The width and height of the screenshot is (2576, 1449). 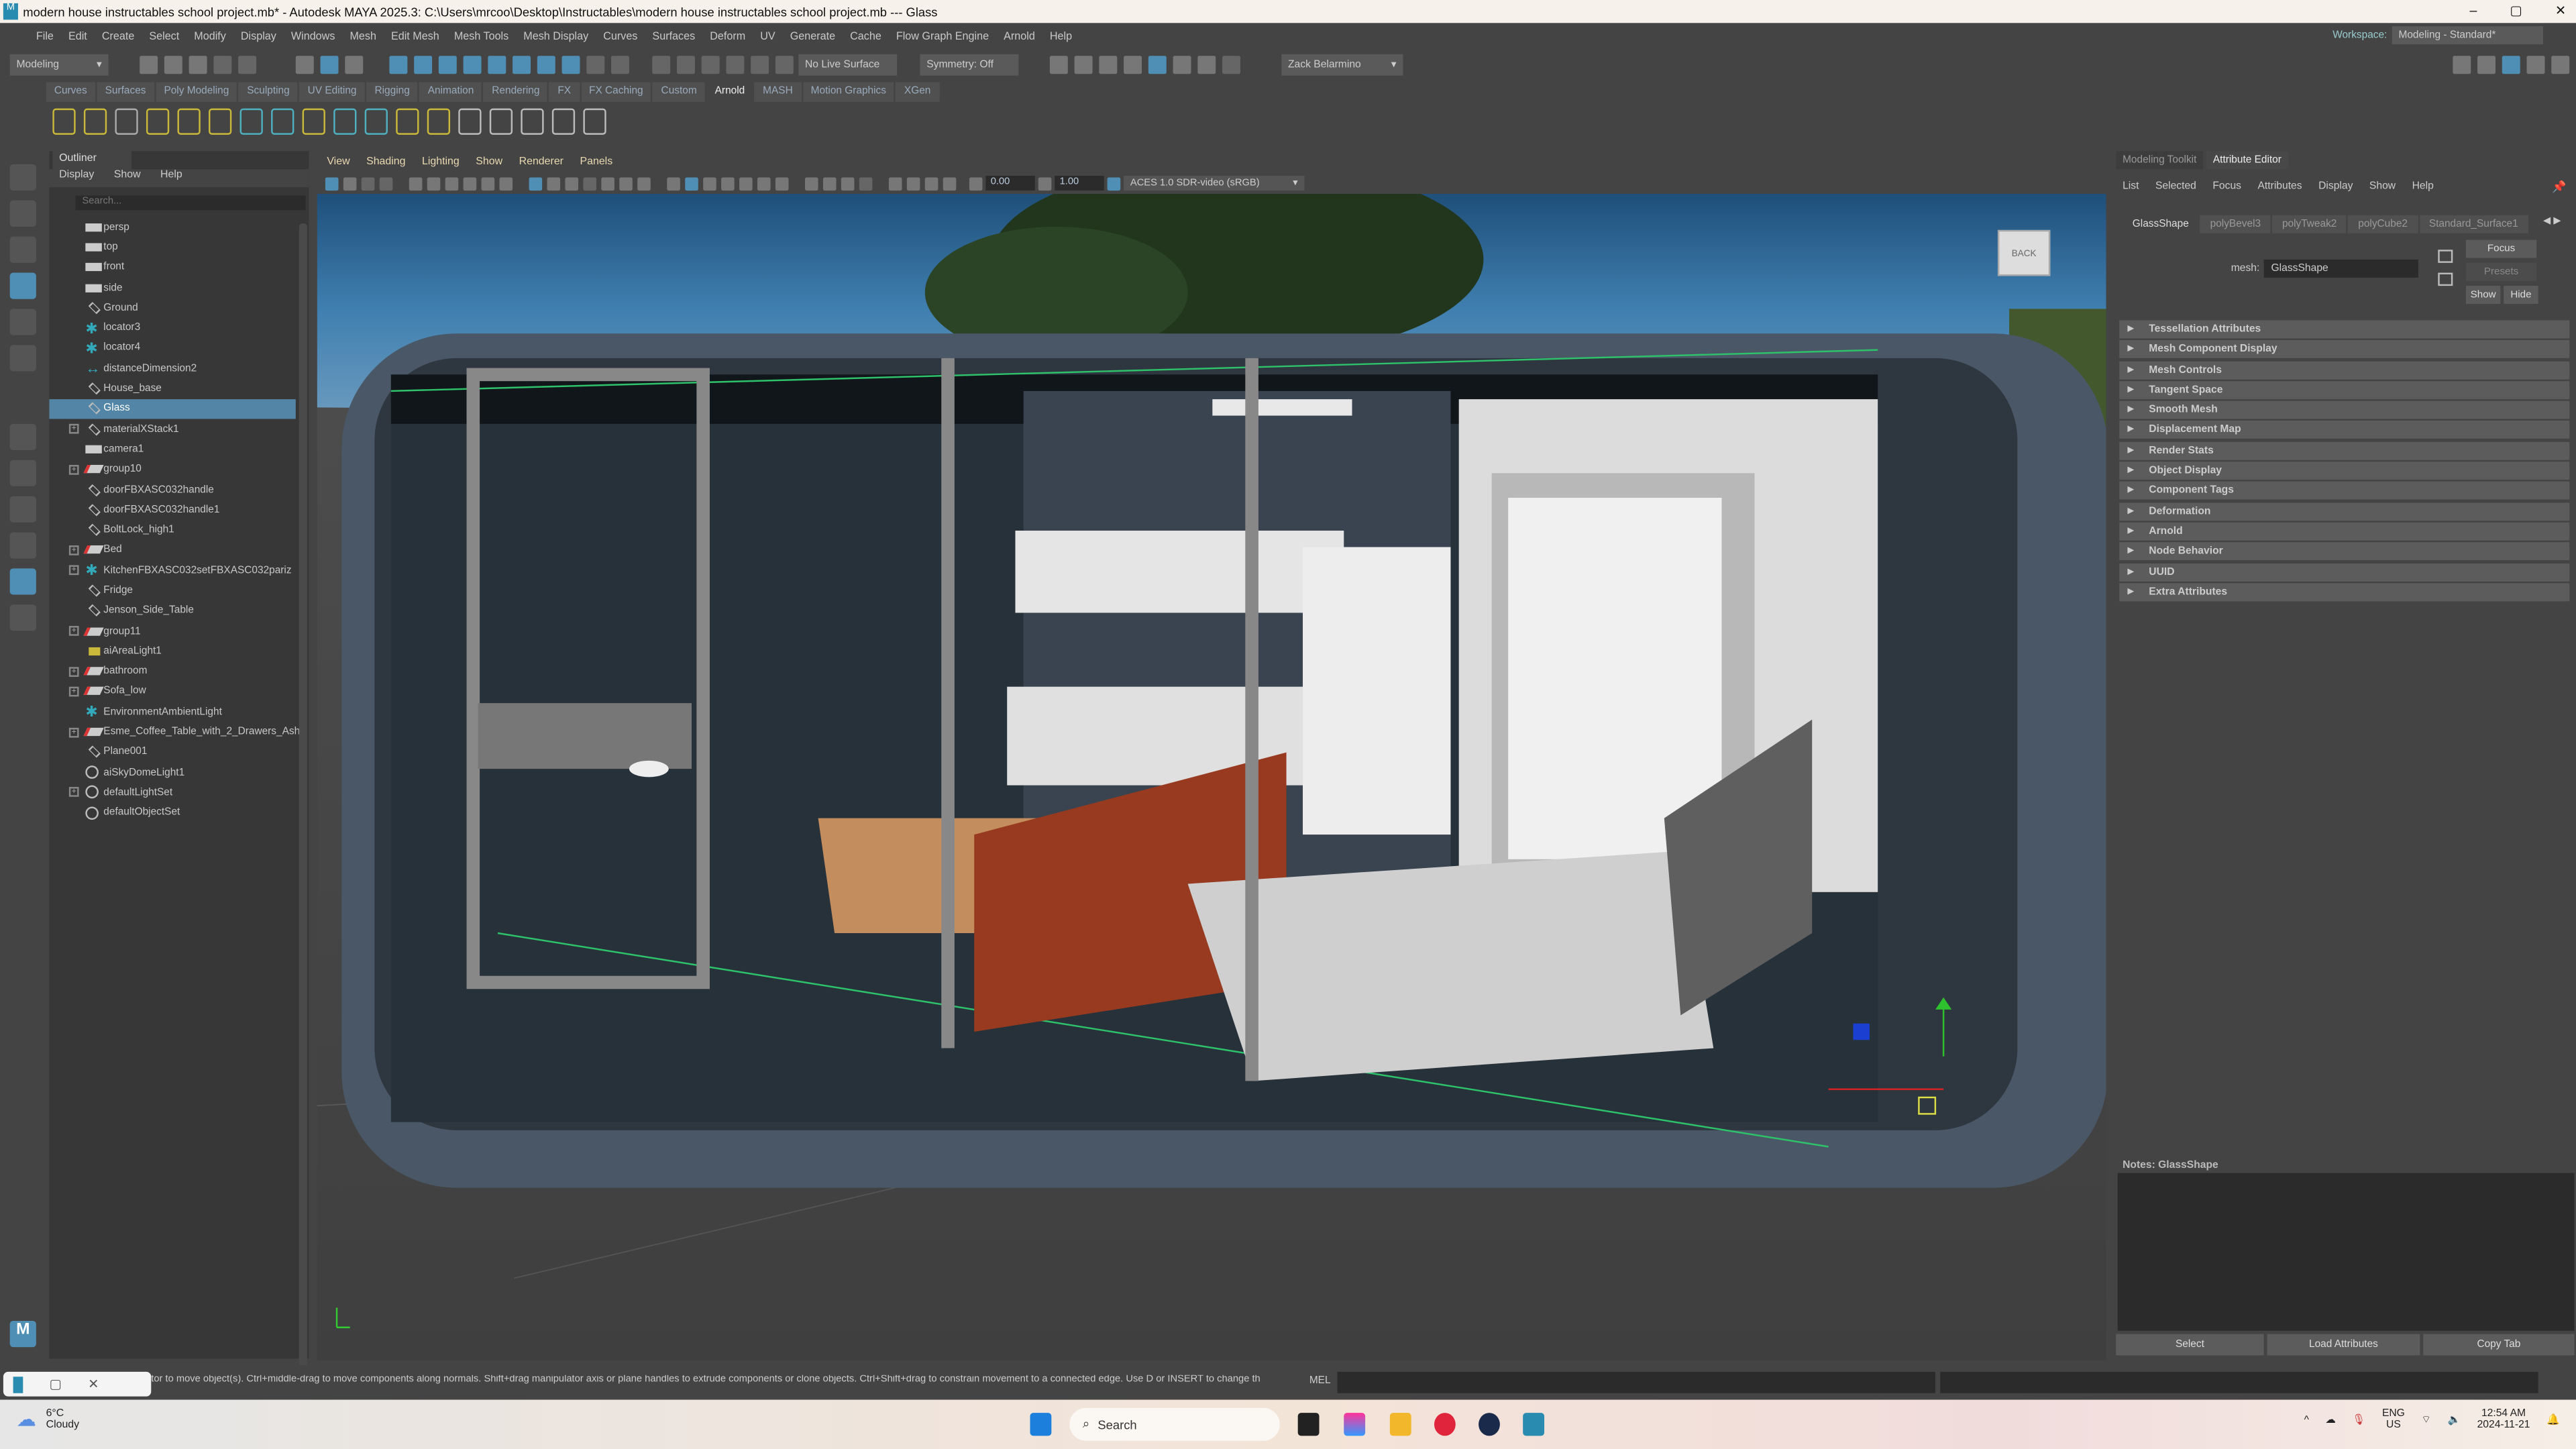 I want to click on outliner-item: Ground, so click(x=172, y=308).